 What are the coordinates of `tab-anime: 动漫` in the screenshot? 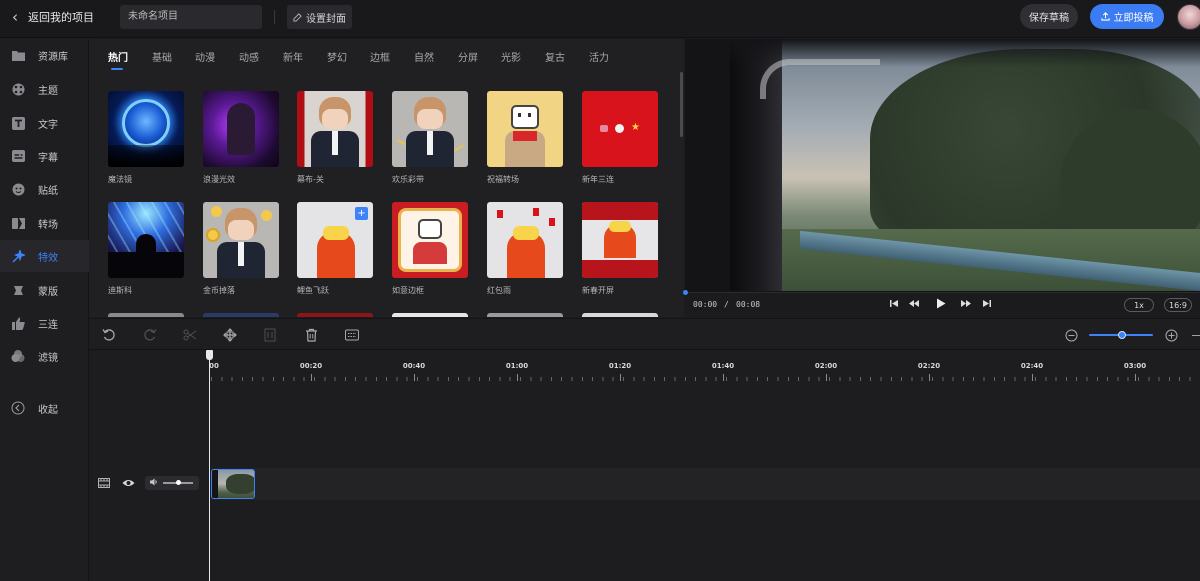 It's located at (205, 56).